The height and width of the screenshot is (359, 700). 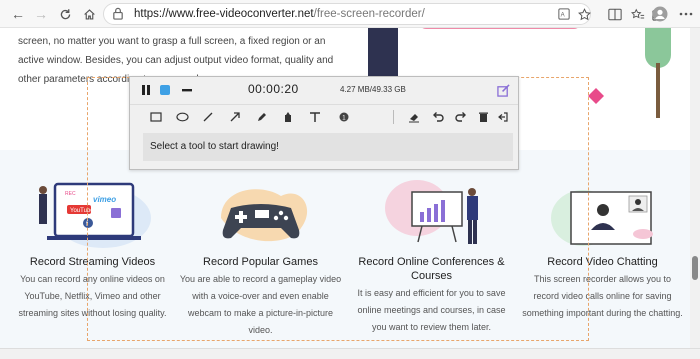 What do you see at coordinates (70, 194) in the screenshot?
I see `svg-text: REC` at bounding box center [70, 194].